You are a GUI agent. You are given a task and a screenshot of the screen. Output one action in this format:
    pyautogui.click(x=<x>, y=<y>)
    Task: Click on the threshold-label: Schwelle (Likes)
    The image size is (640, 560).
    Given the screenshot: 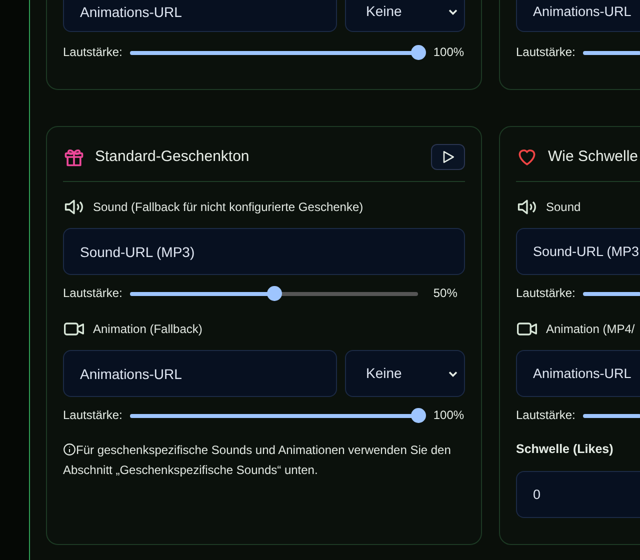 What is the action you would take?
    pyautogui.click(x=565, y=449)
    